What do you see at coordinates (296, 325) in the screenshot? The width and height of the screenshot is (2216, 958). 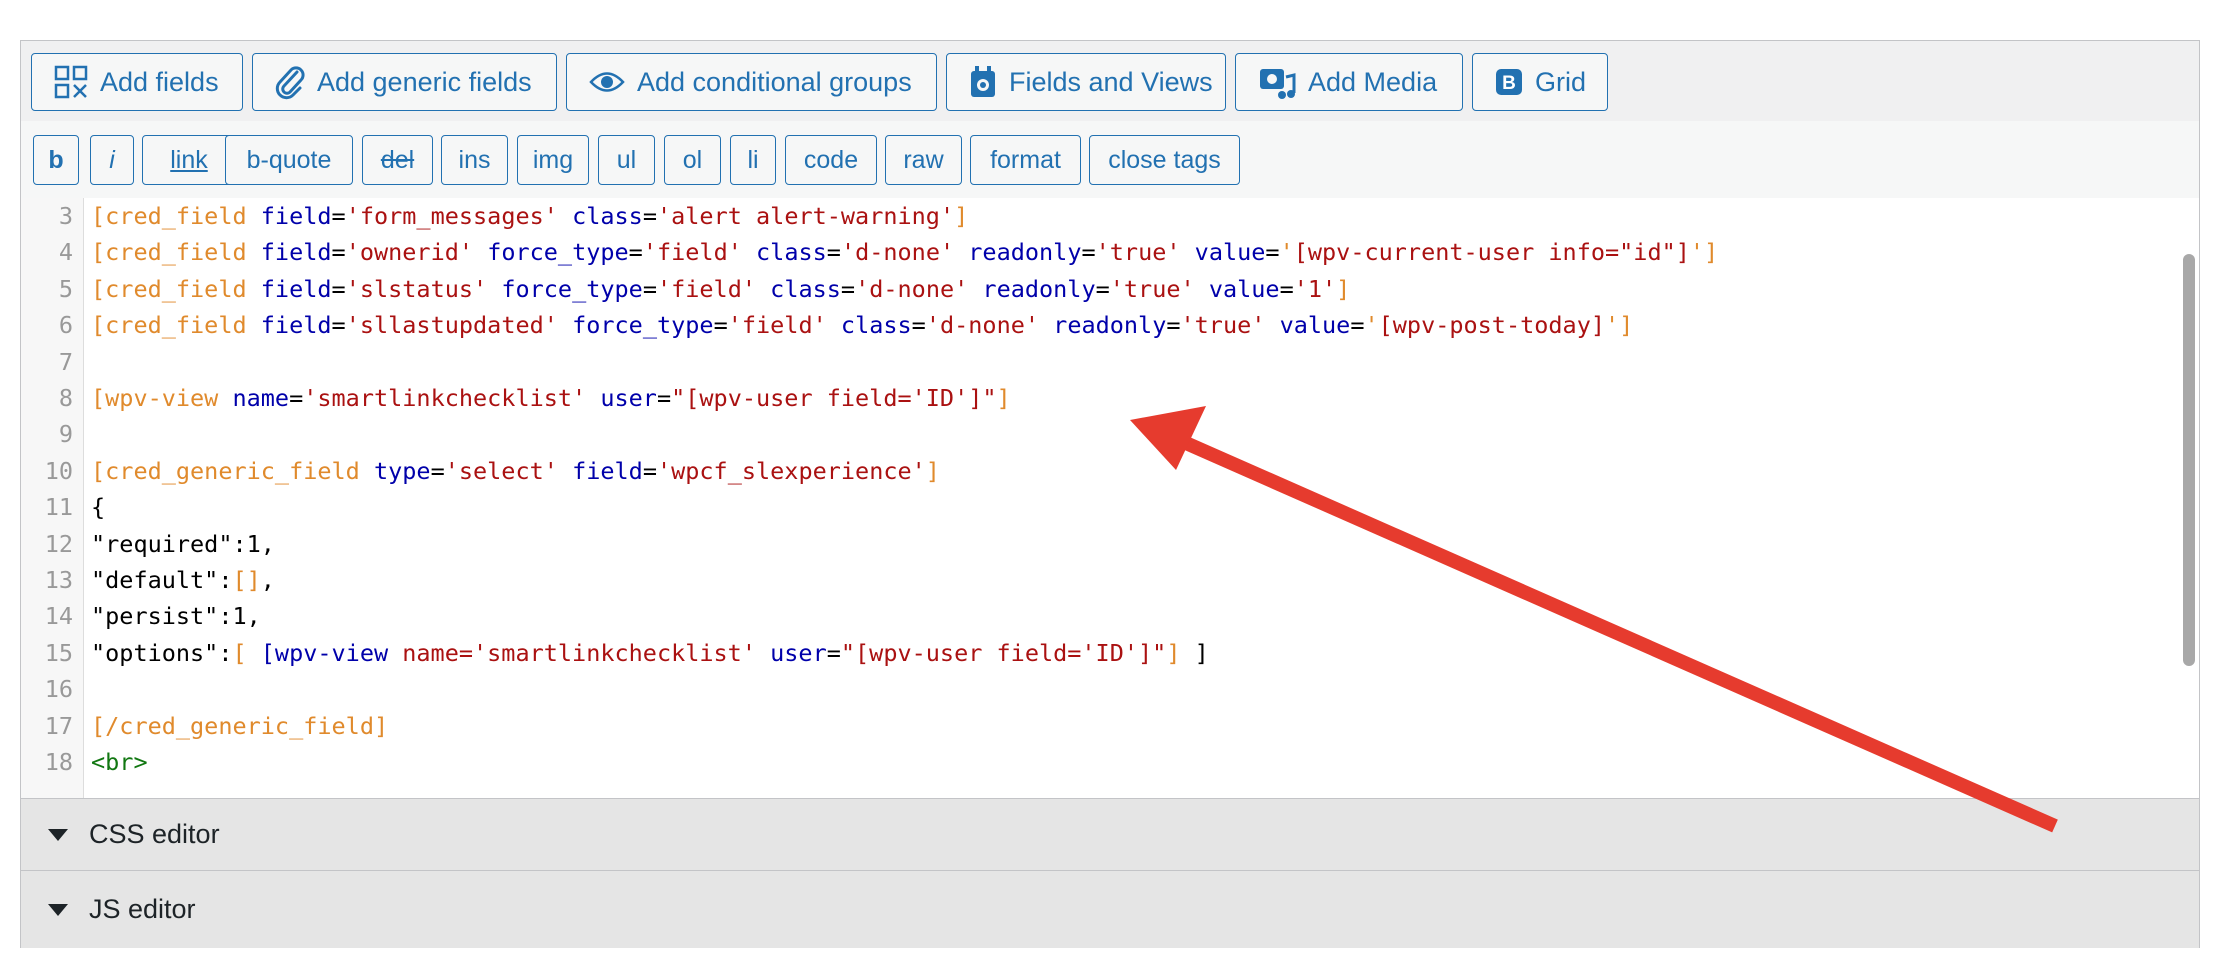 I see `code-token: field` at bounding box center [296, 325].